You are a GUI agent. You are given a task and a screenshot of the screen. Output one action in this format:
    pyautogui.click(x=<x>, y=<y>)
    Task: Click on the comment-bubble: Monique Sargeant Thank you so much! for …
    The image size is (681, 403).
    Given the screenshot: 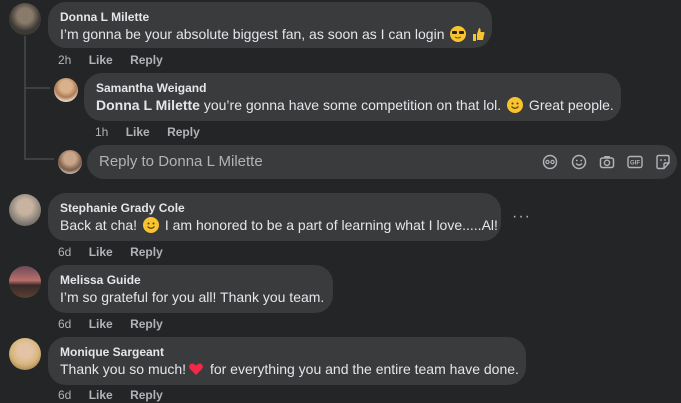 What is the action you would take?
    pyautogui.click(x=287, y=361)
    